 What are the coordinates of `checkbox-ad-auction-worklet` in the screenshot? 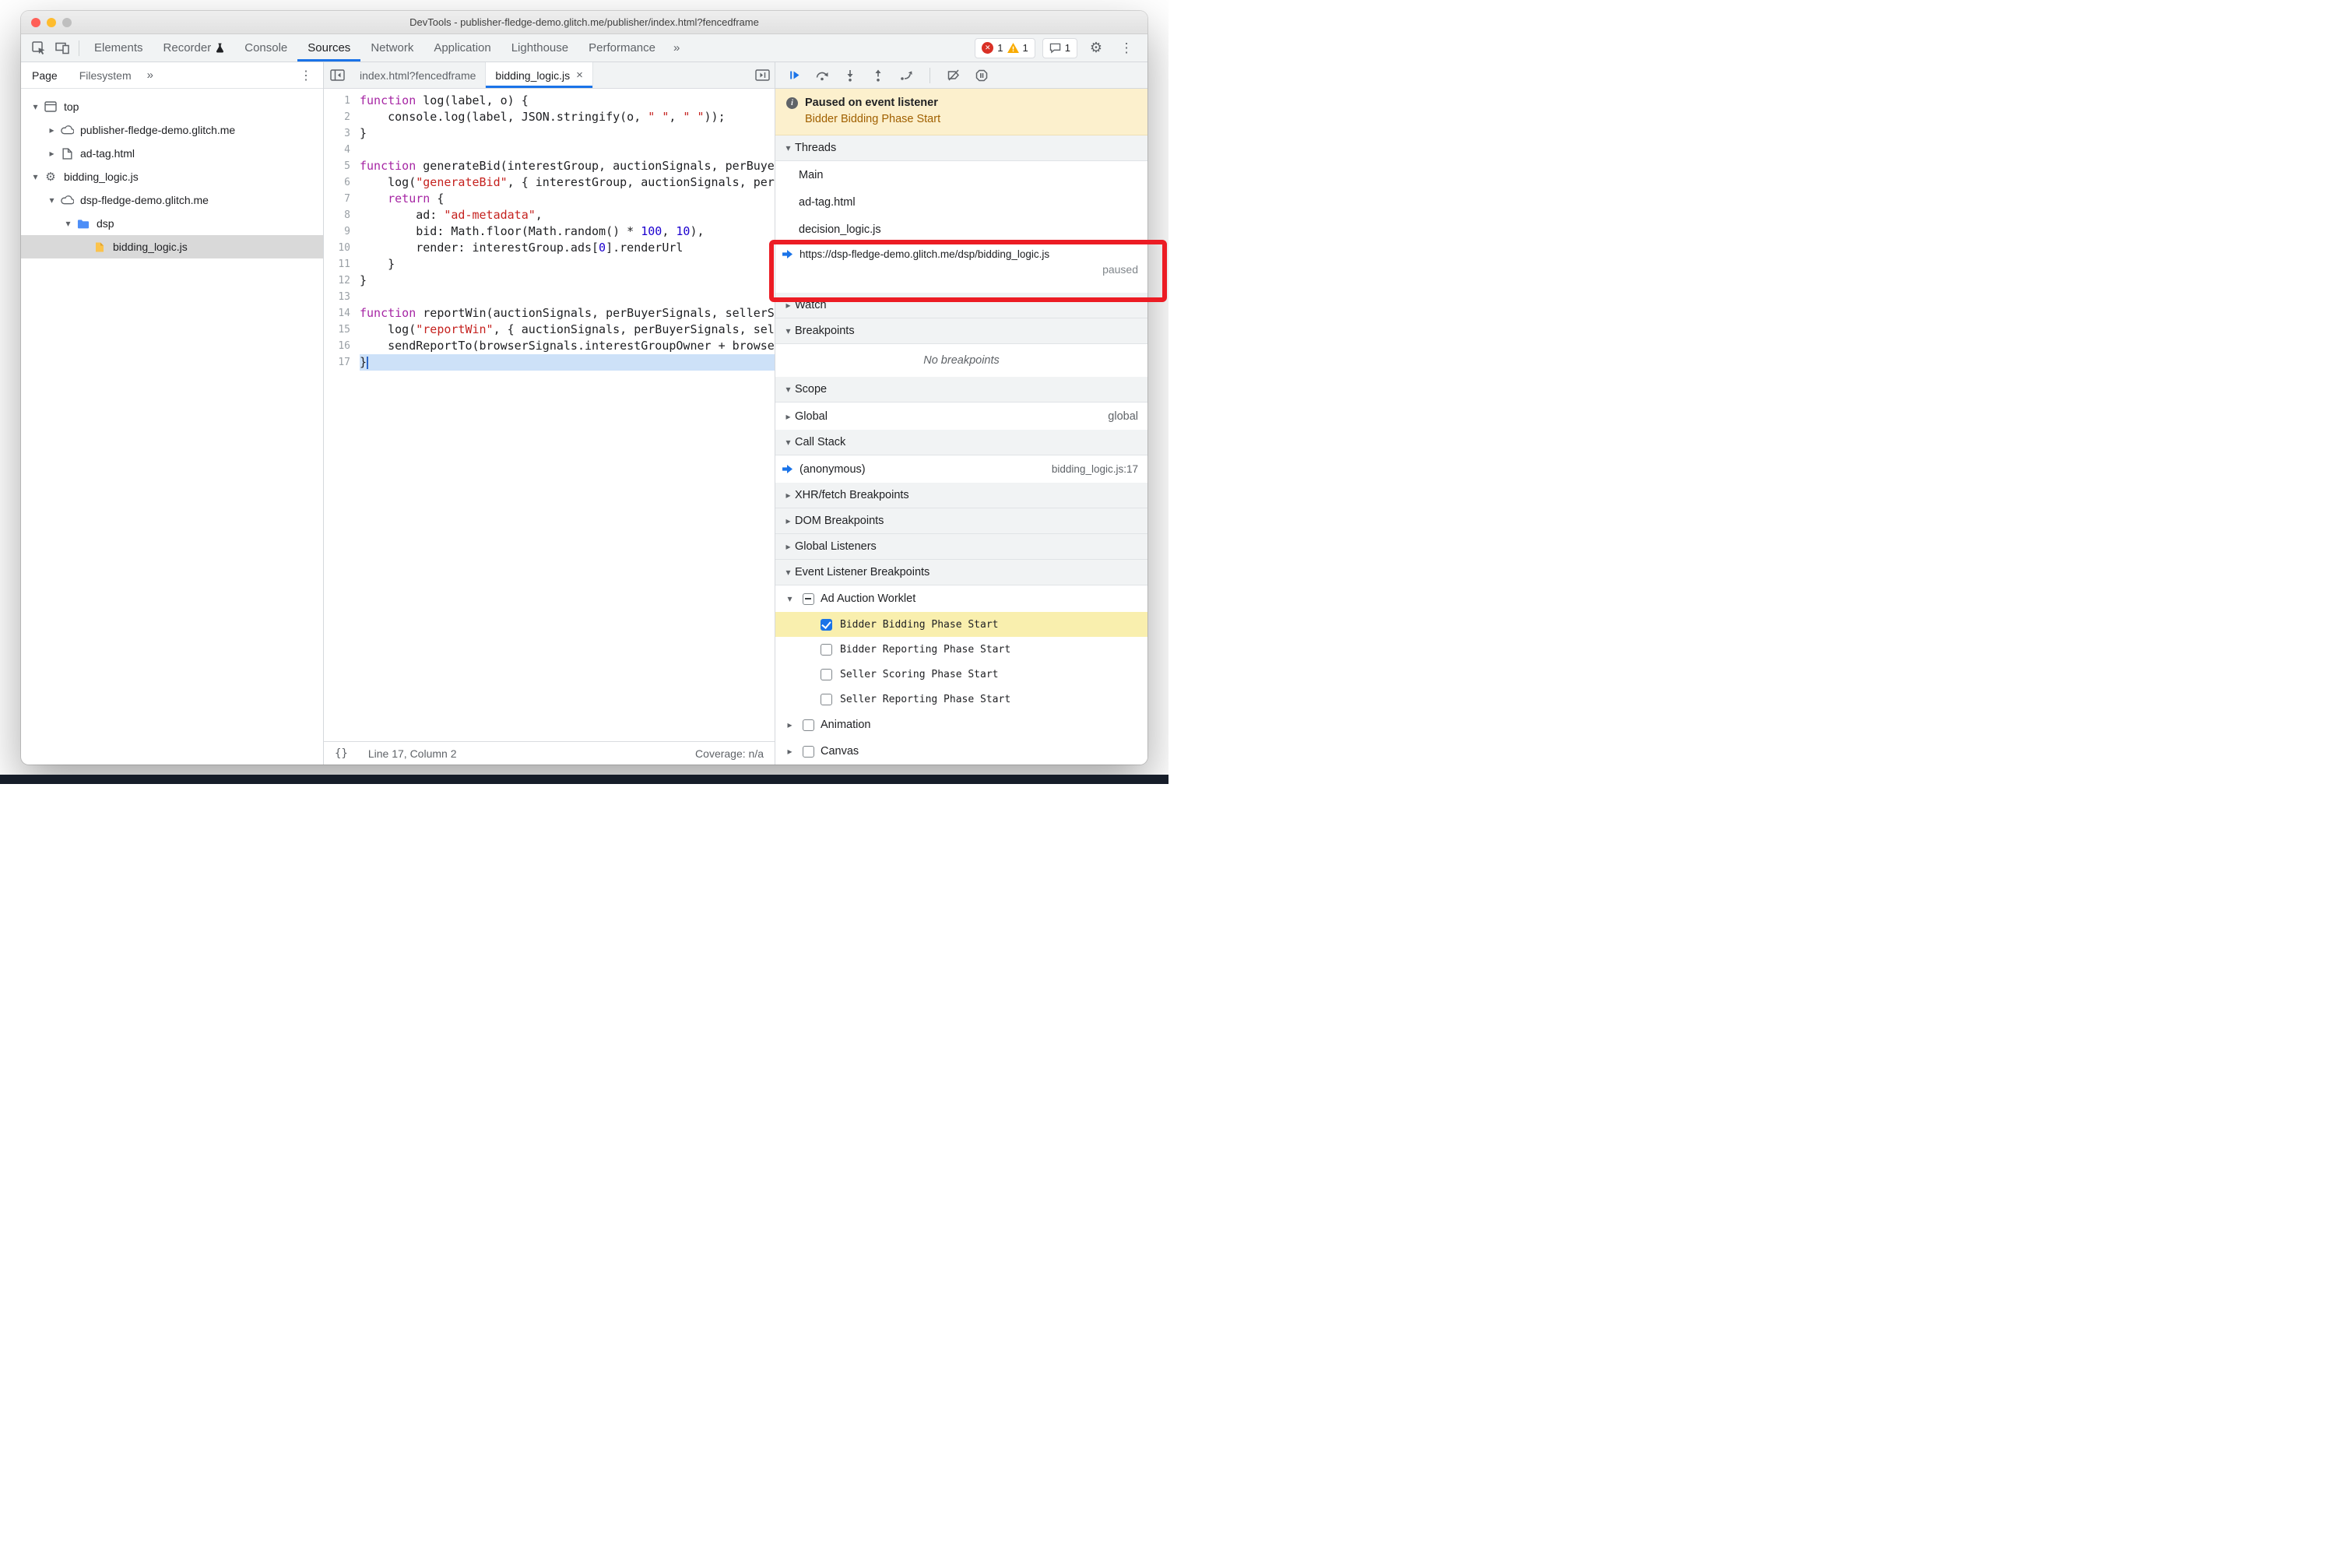 It's located at (809, 598).